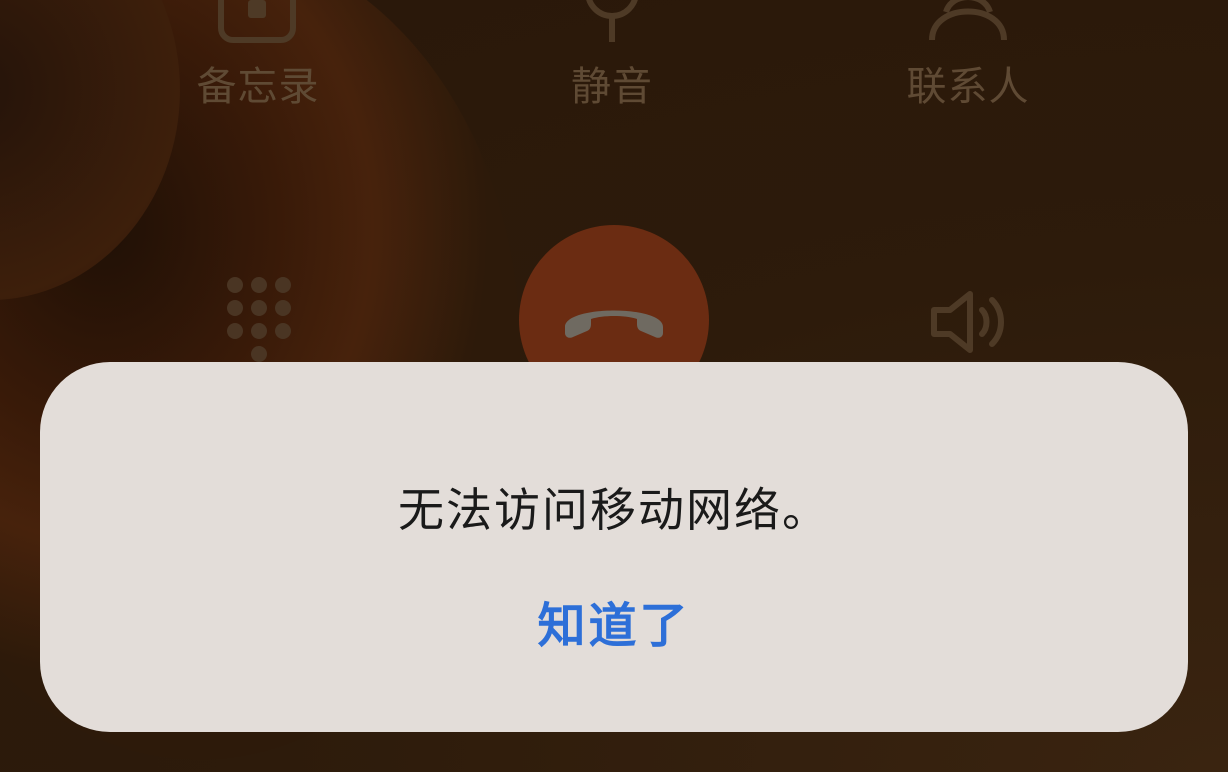  What do you see at coordinates (612, 22) in the screenshot?
I see `microphone-icon` at bounding box center [612, 22].